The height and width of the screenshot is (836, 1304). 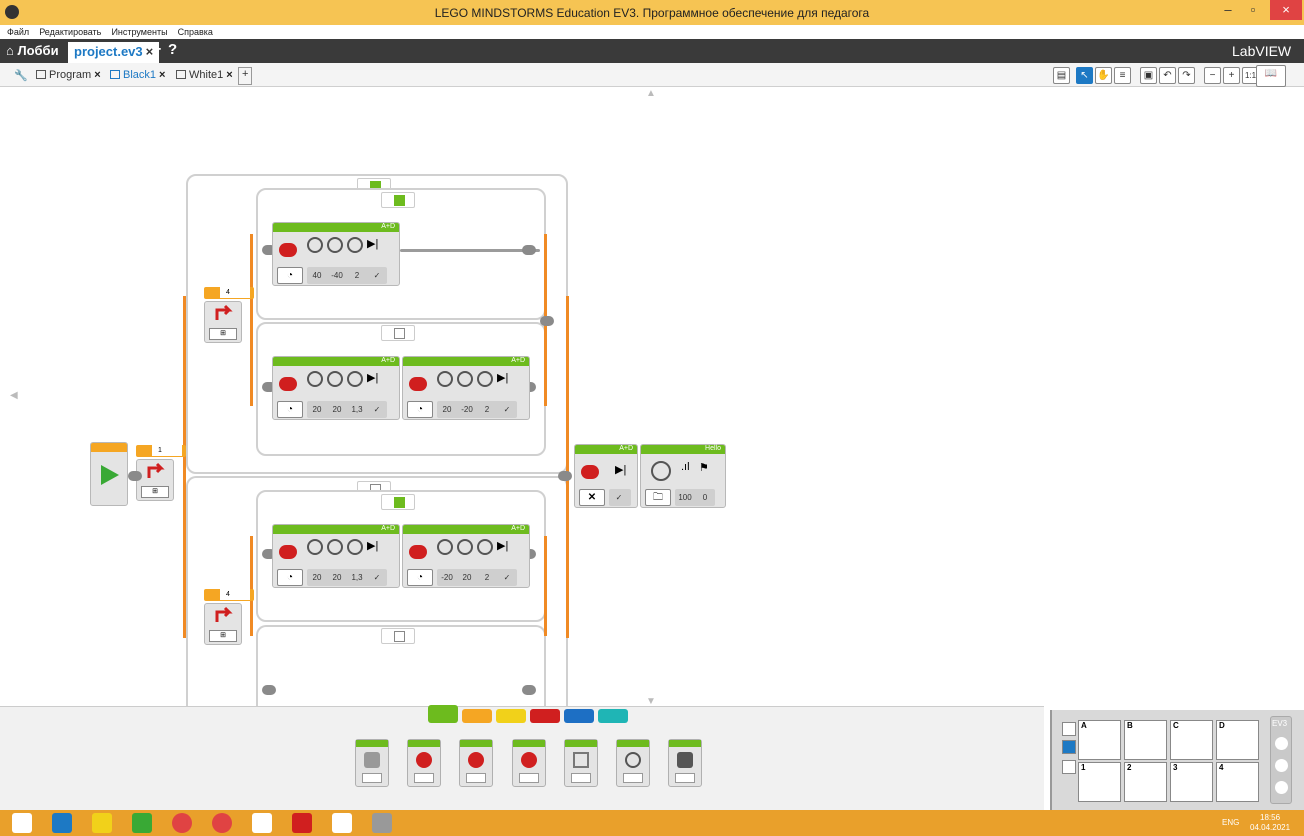 What do you see at coordinates (1271, 76) in the screenshot?
I see `content-editor-icon: 📖` at bounding box center [1271, 76].